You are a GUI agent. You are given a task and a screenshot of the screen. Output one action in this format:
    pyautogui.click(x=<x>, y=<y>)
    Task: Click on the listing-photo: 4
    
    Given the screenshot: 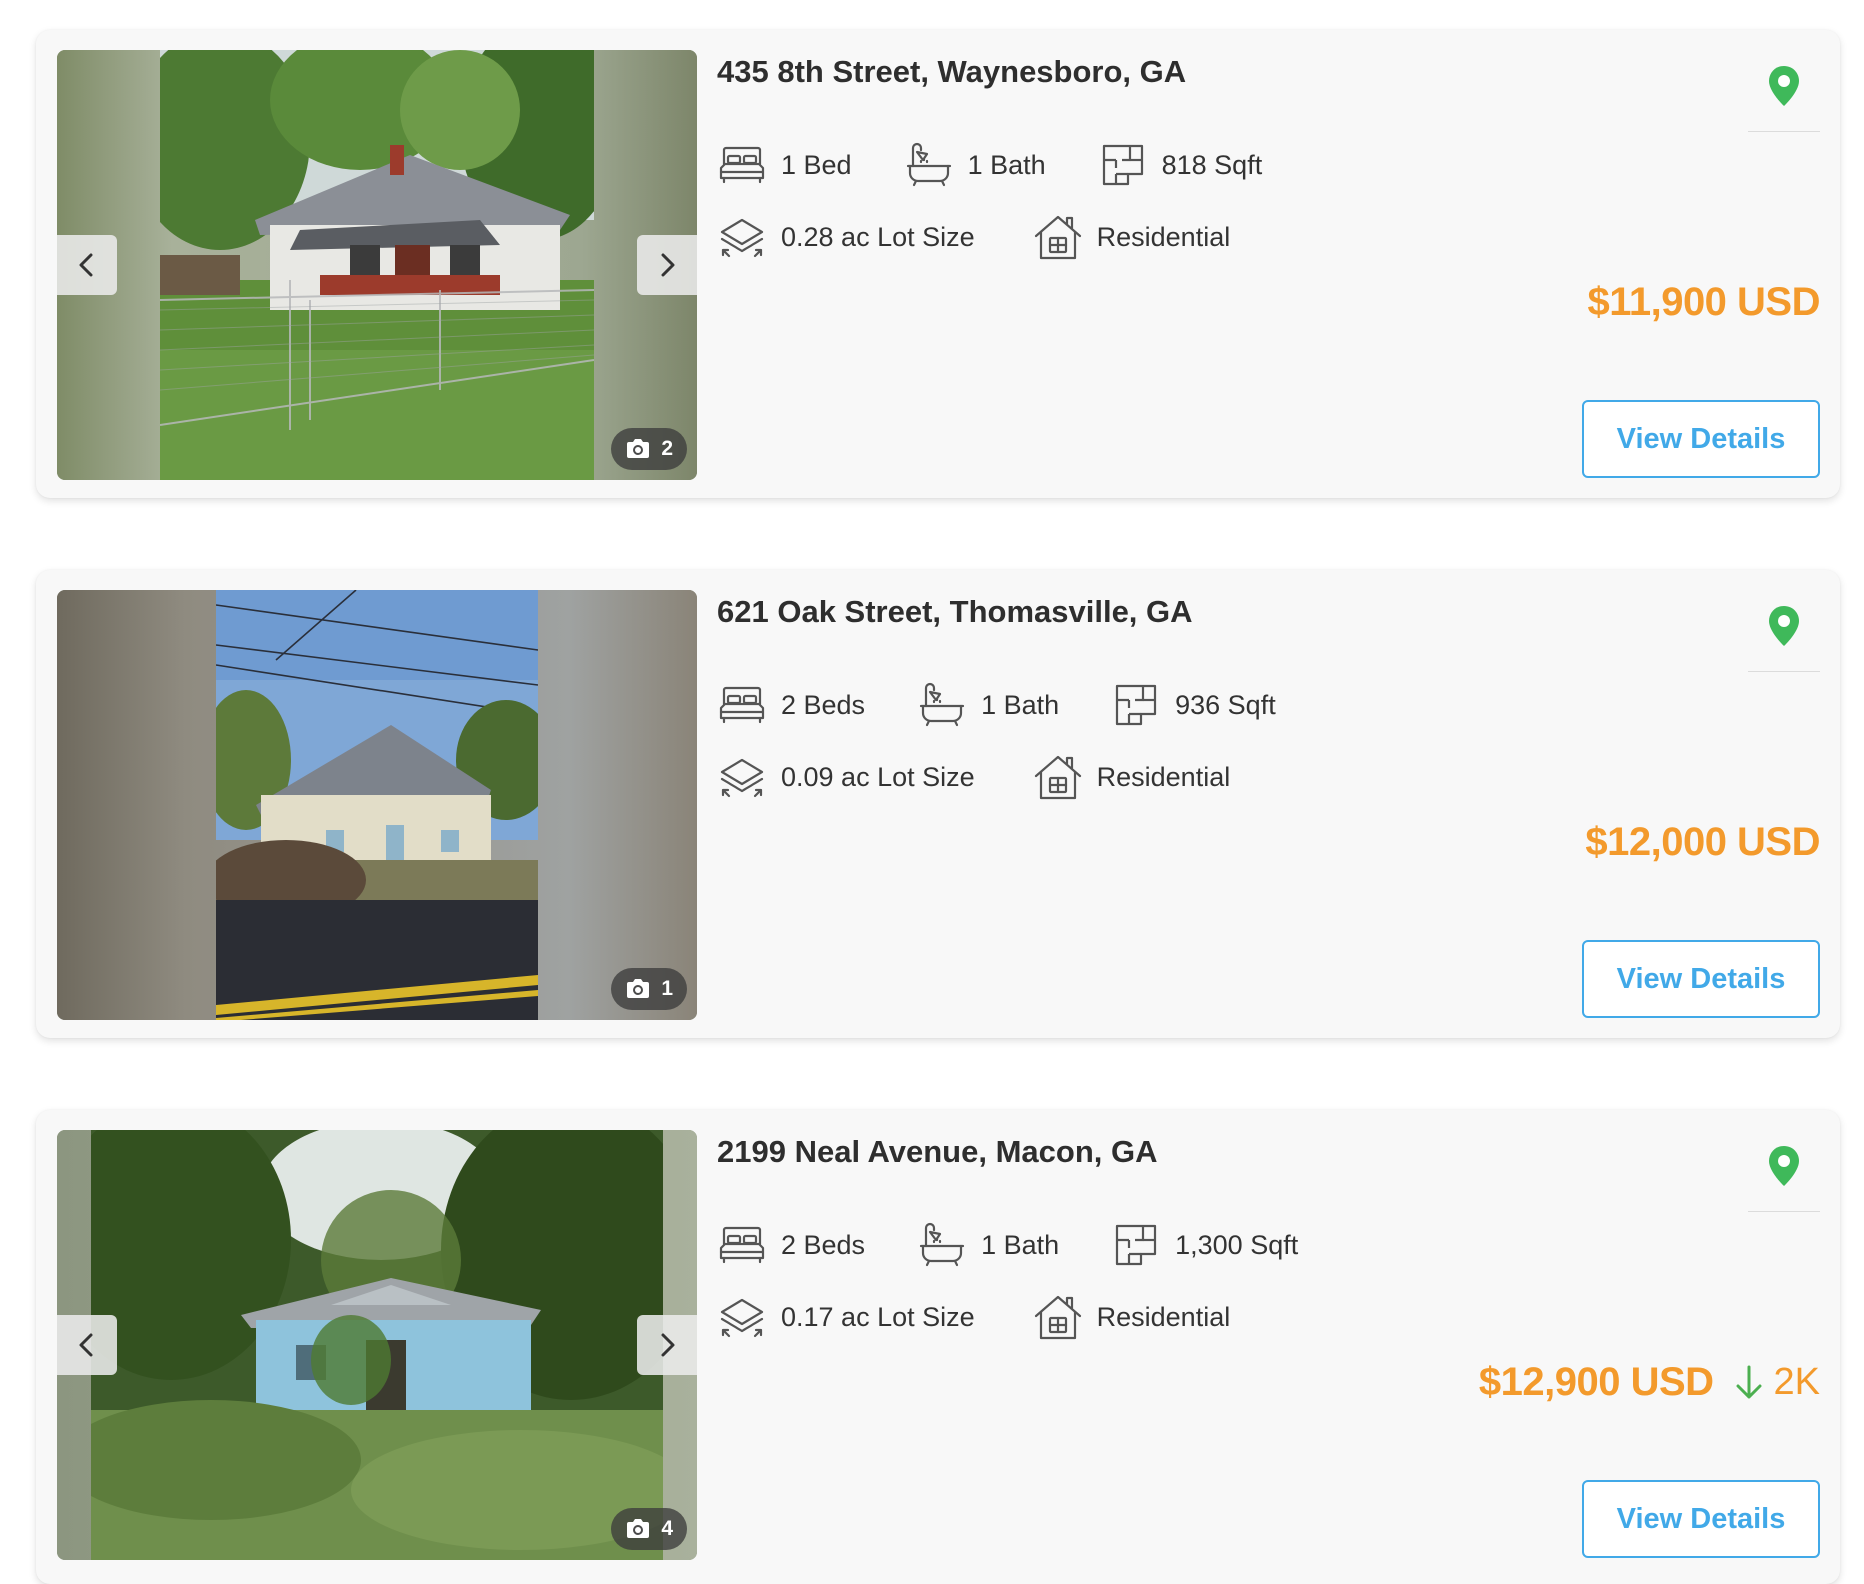 What is the action you would take?
    pyautogui.click(x=377, y=1345)
    